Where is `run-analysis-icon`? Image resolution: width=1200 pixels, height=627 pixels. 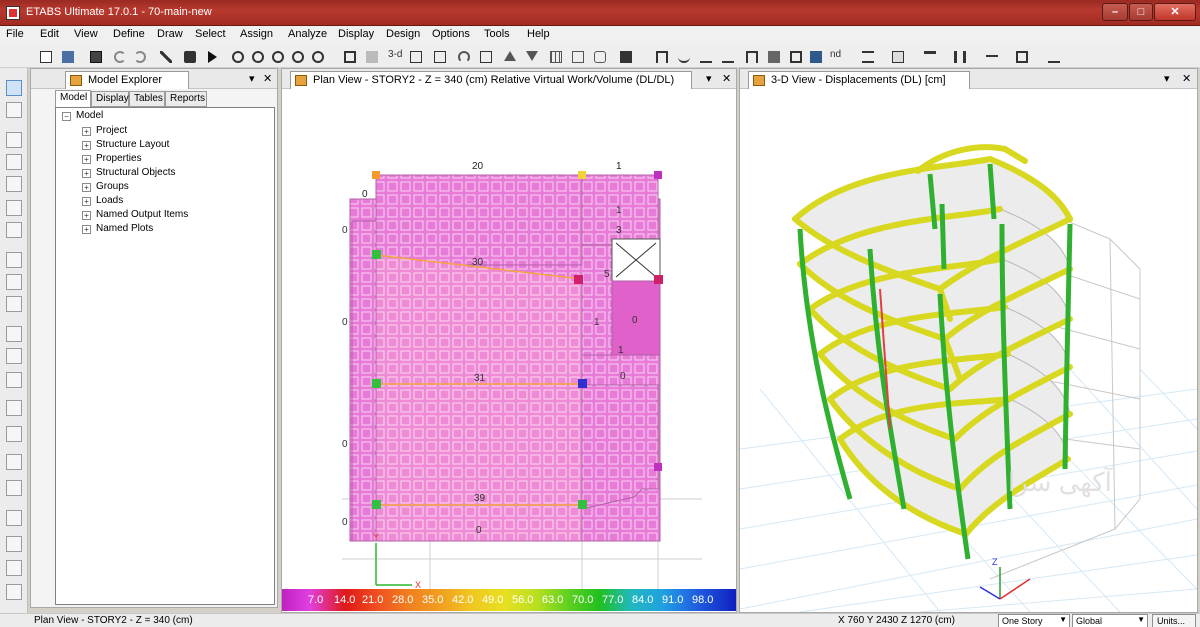
run-analysis-icon is located at coordinates (213, 56).